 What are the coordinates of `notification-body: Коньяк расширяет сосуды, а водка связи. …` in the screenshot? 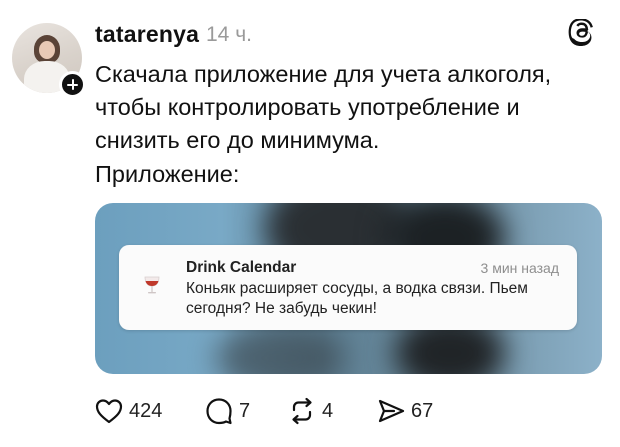 It's located at (357, 298).